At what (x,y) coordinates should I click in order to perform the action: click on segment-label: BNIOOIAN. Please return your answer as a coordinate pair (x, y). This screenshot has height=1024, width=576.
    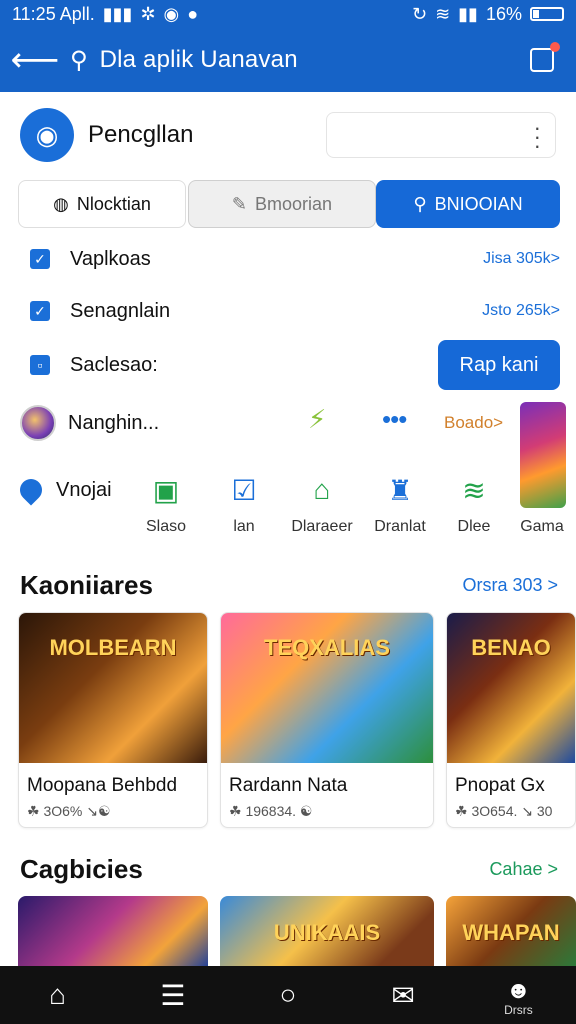
    Looking at the image, I should click on (478, 203).